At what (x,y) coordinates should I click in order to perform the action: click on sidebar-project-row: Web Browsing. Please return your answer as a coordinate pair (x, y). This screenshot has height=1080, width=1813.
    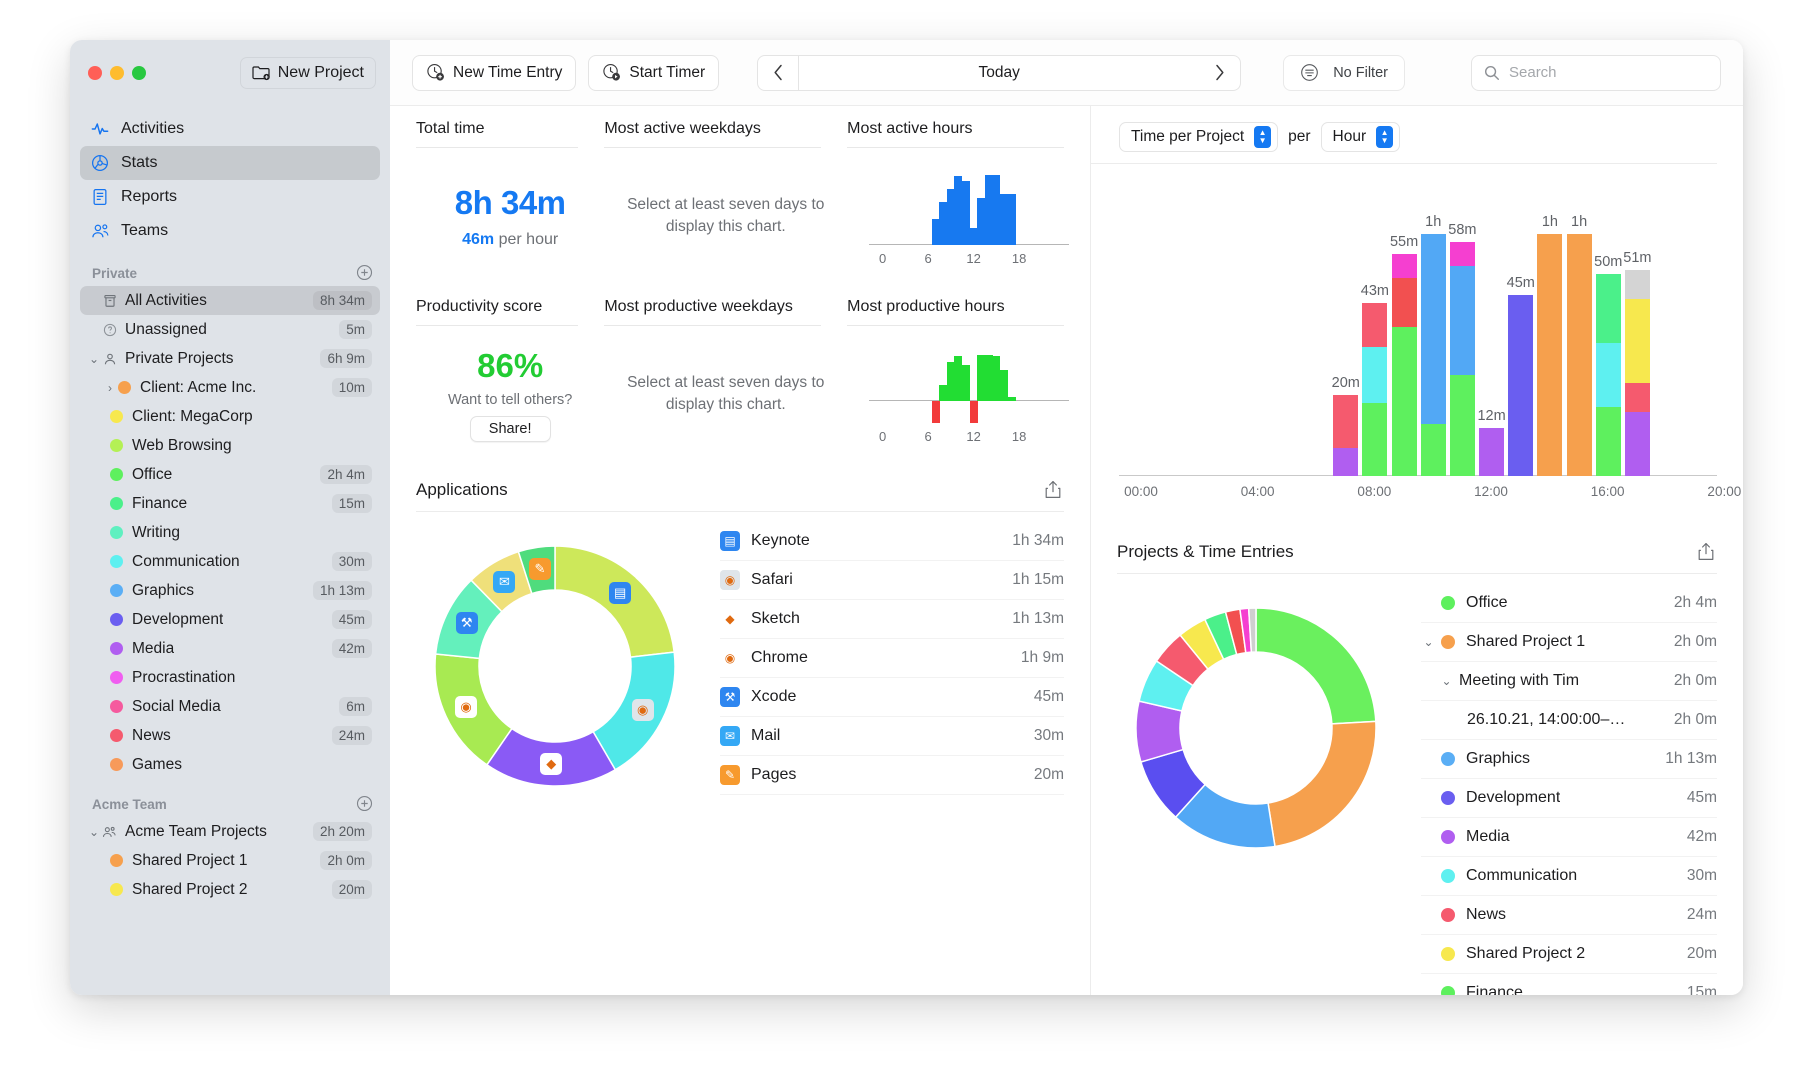
    Looking at the image, I should click on (230, 445).